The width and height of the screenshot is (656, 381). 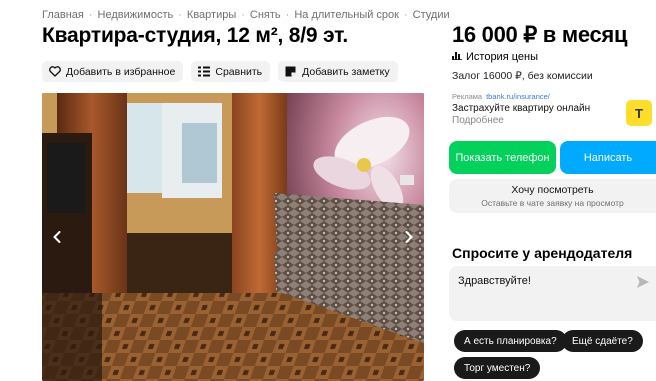 I want to click on show-phone-button: Показать телефон, so click(x=502, y=157).